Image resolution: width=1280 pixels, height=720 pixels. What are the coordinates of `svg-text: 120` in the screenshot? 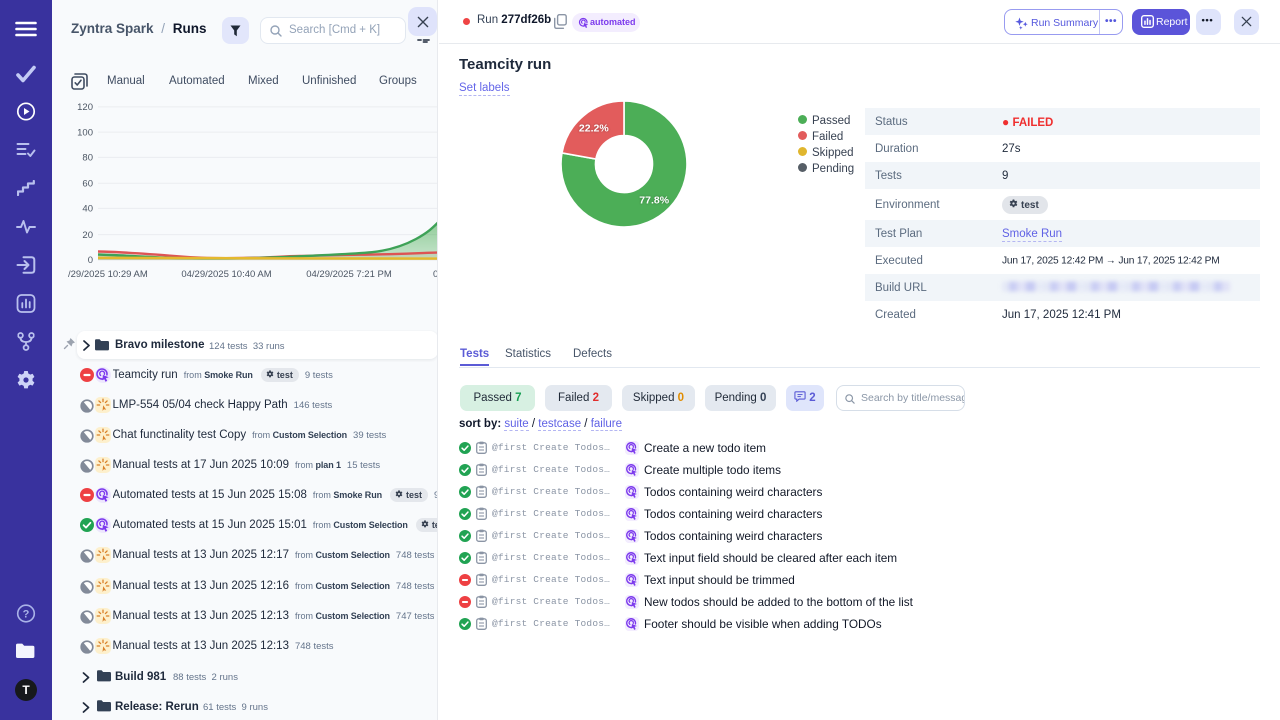 It's located at (85, 107).